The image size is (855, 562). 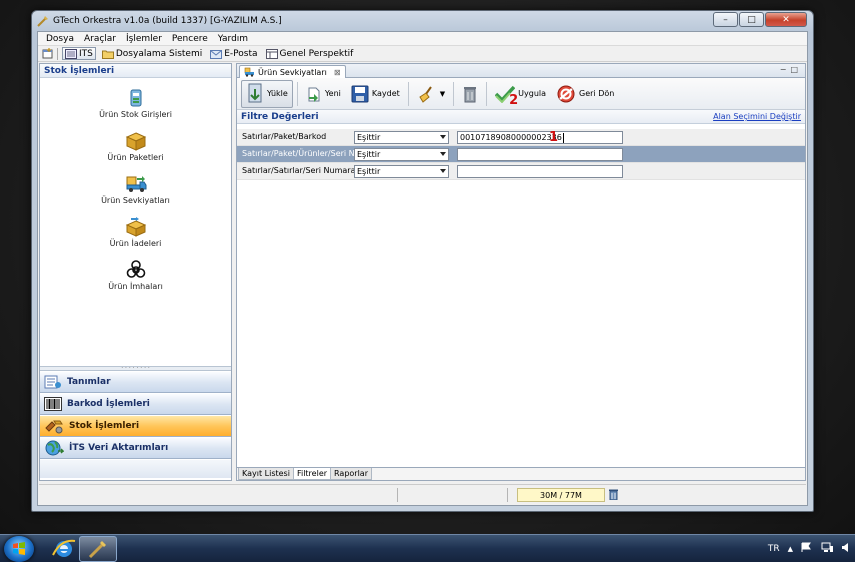 I want to click on network-icon, so click(x=827, y=549).